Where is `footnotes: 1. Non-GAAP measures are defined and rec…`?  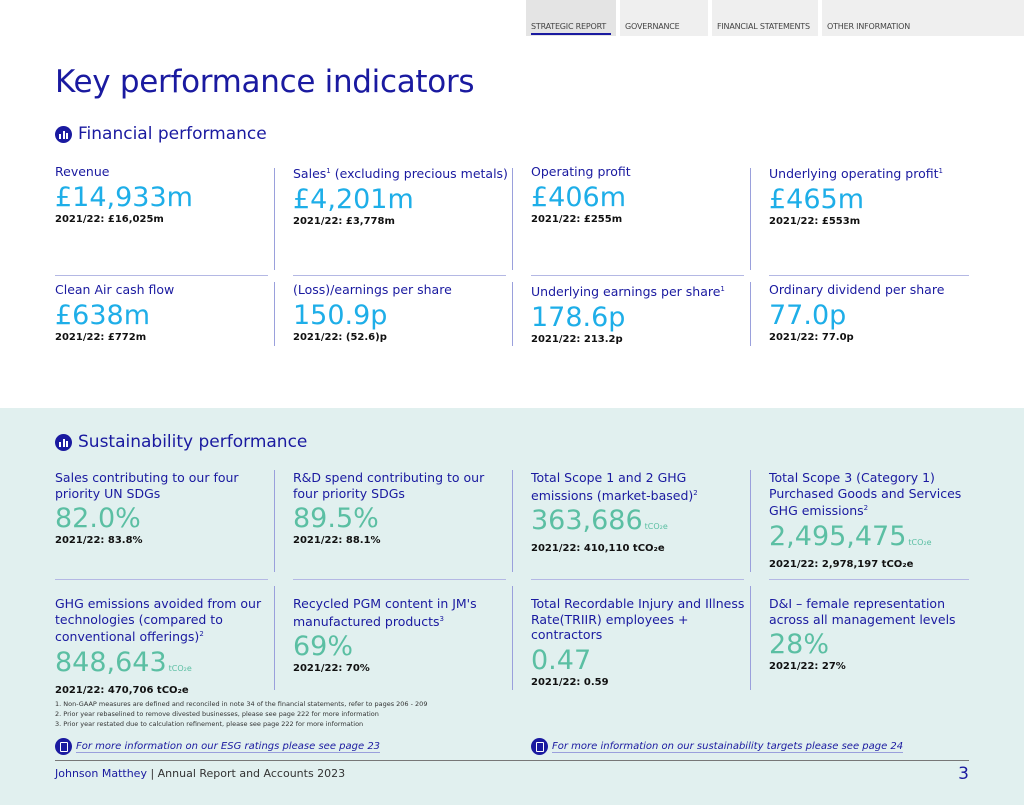
footnotes: 1. Non-GAAP measures are defined and rec… is located at coordinates (241, 714).